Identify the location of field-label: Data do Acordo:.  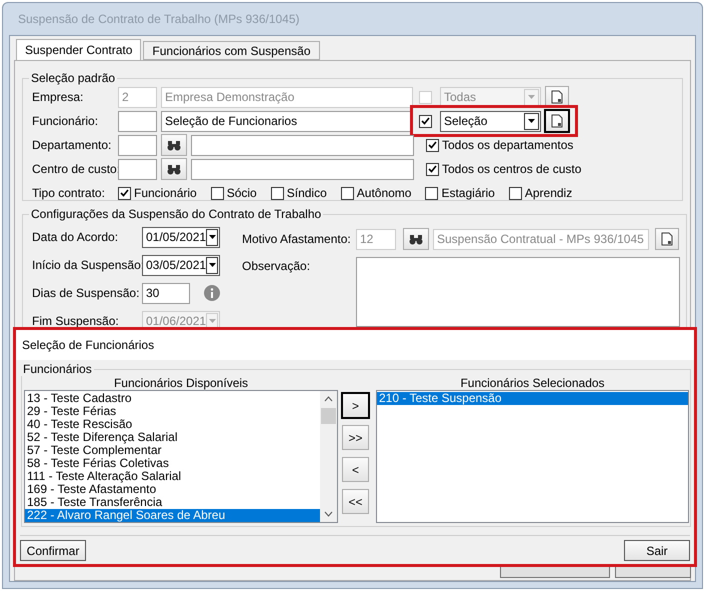
(76, 237).